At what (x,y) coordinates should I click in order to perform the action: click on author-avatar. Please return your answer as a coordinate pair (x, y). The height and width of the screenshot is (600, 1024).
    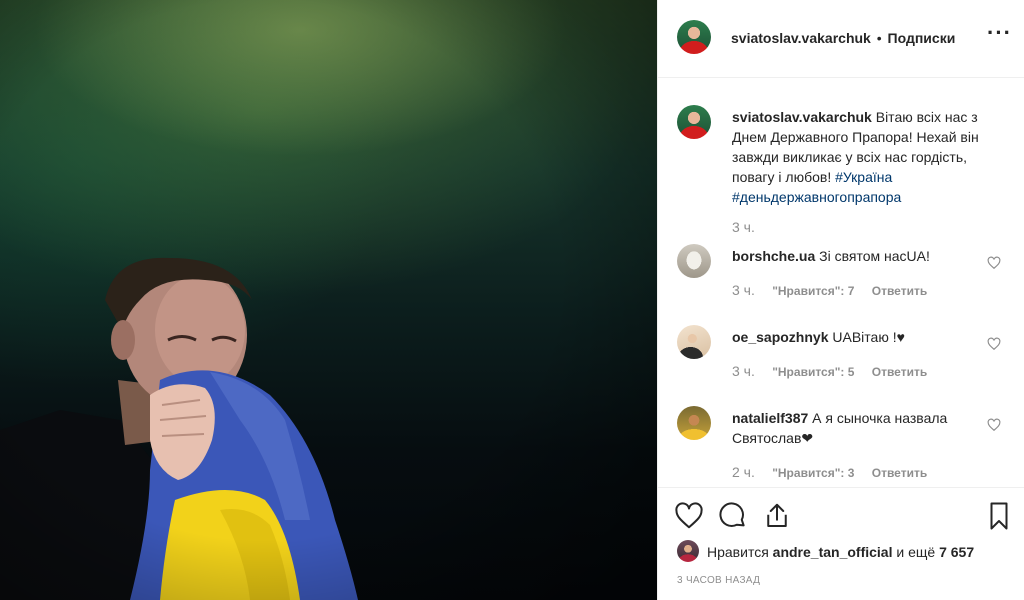
    Looking at the image, I should click on (694, 37).